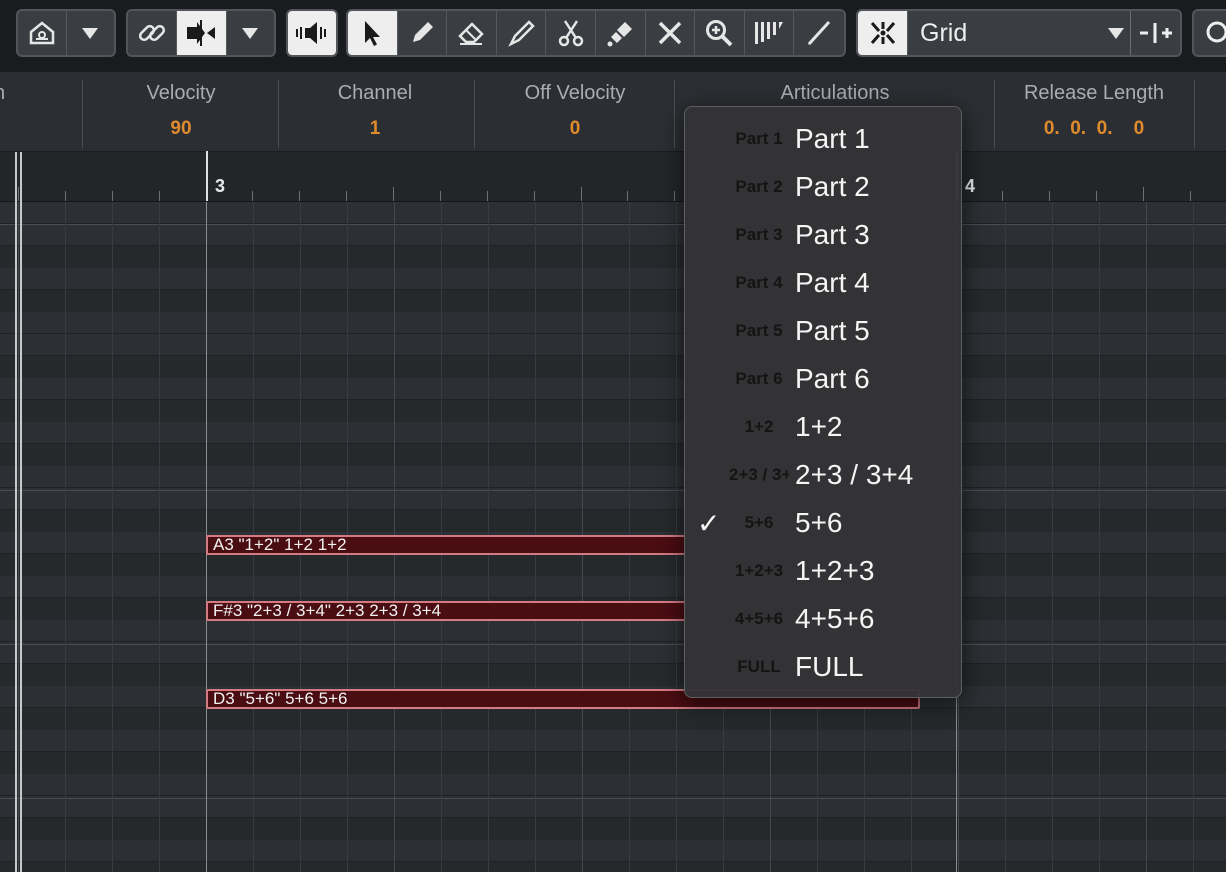 The image size is (1226, 872). Describe the element at coordinates (575, 113) in the screenshot. I see `info-off-velocity: Off Velocity 0` at that location.